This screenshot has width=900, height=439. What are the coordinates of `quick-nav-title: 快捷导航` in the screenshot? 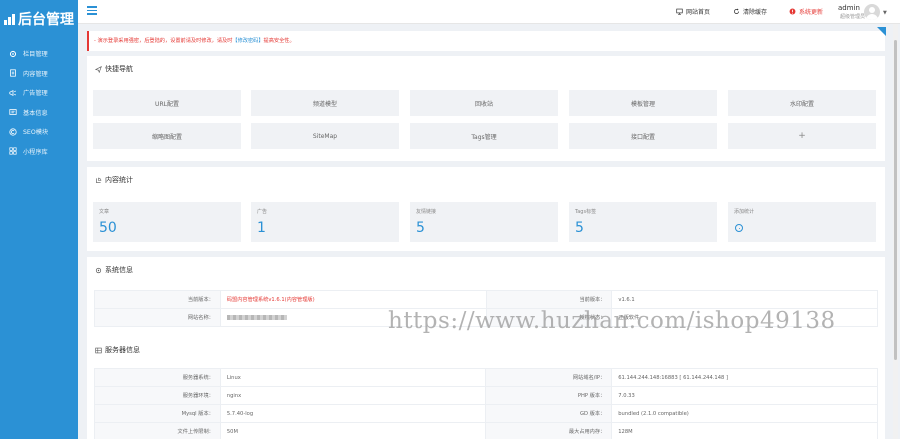 It's located at (114, 69).